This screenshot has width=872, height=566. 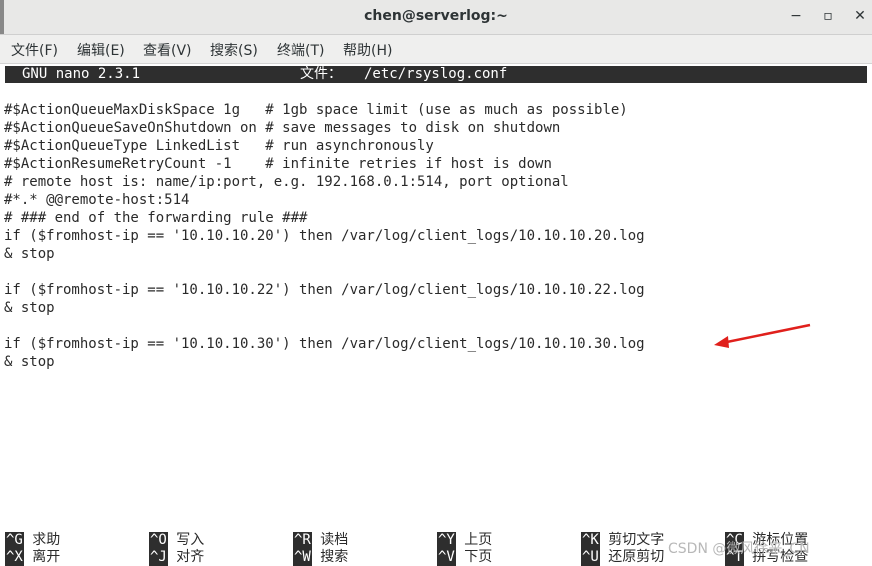 I want to click on help-key: ^R, so click(x=302, y=540).